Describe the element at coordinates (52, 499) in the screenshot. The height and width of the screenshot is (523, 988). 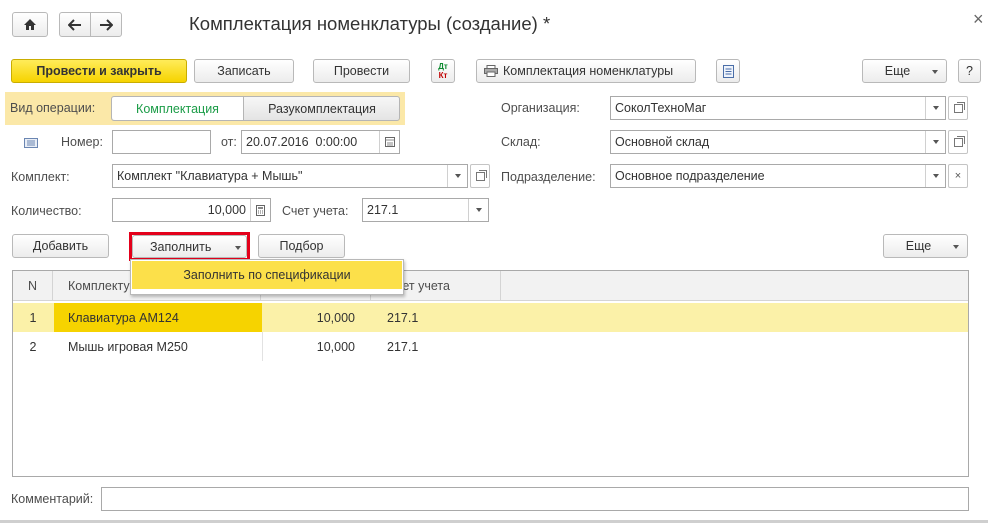
I see `comment-label: Комментарий:` at that location.